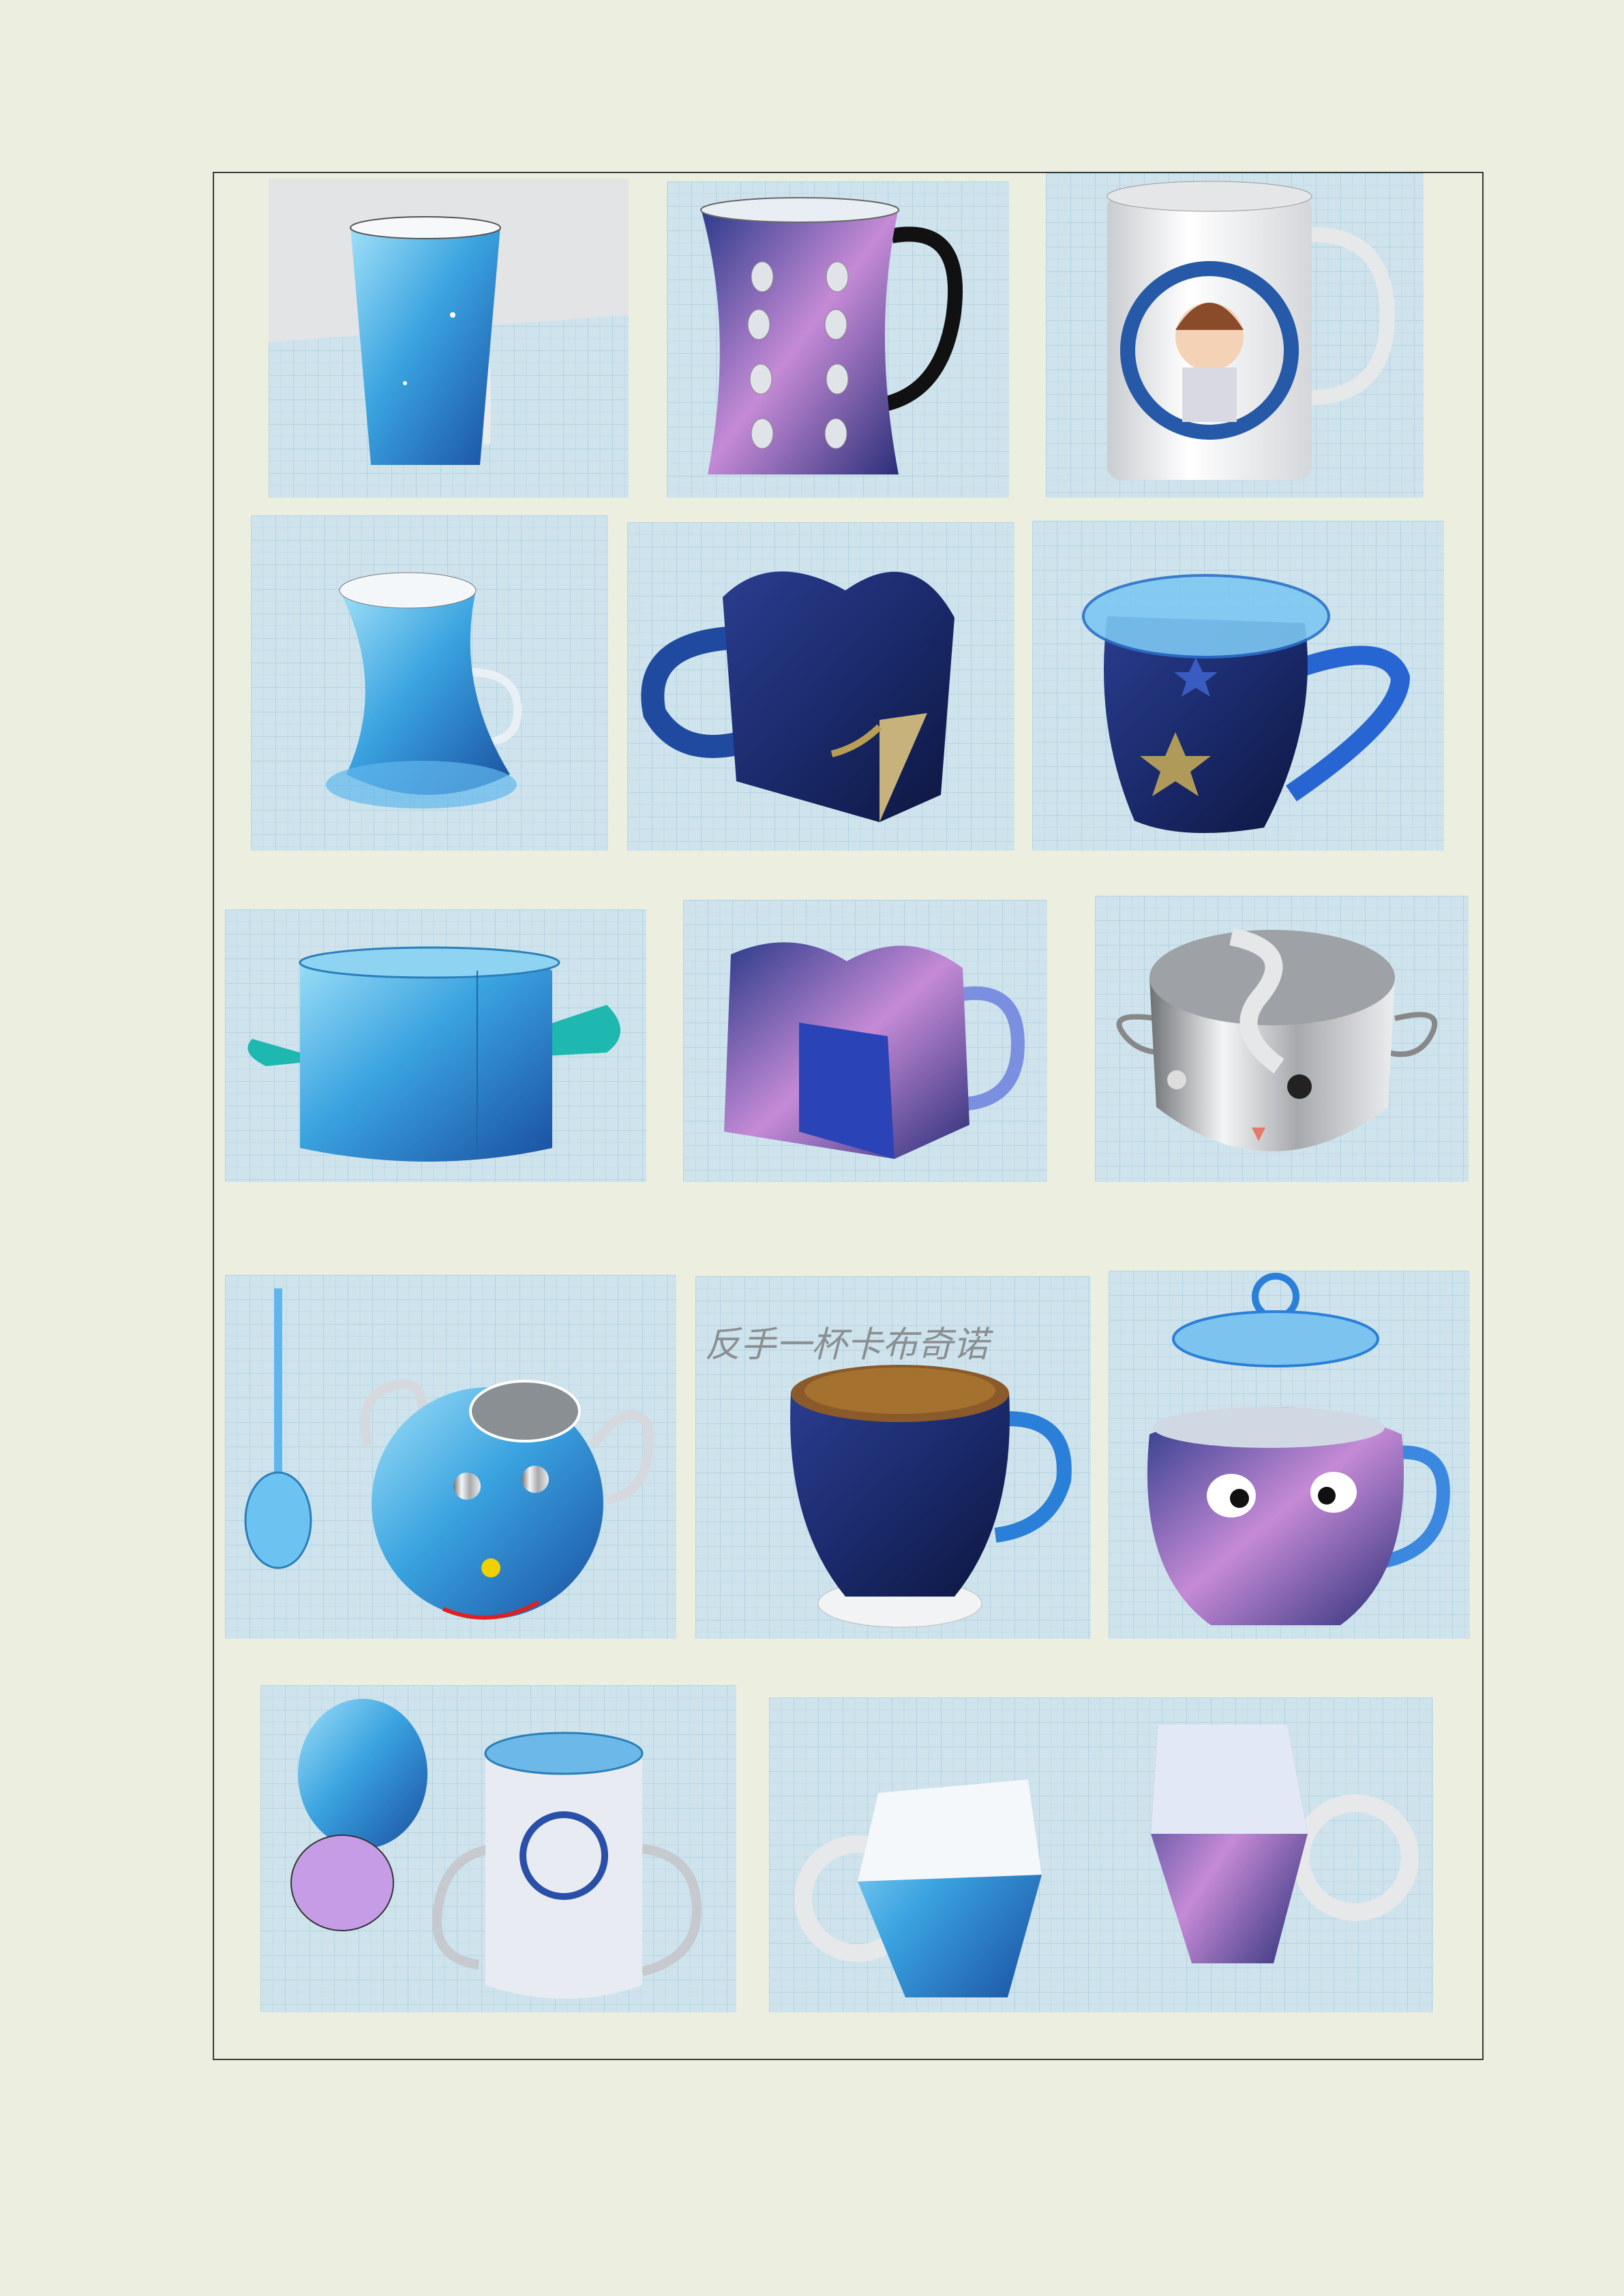 The height and width of the screenshot is (2296, 1624). What do you see at coordinates (1289, 1455) in the screenshot?
I see `eyes-mug-with-lid-icon` at bounding box center [1289, 1455].